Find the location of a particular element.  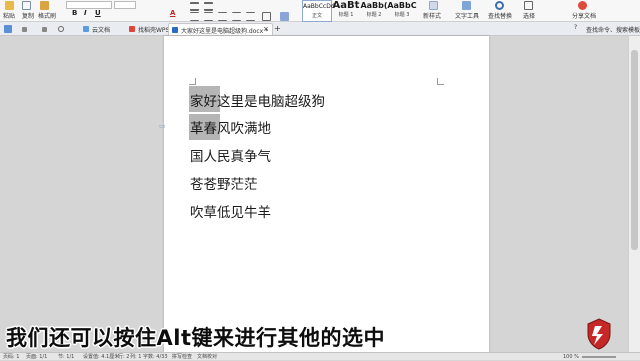

style-normal: AaBbCcDd 正文 is located at coordinates (318, 11).